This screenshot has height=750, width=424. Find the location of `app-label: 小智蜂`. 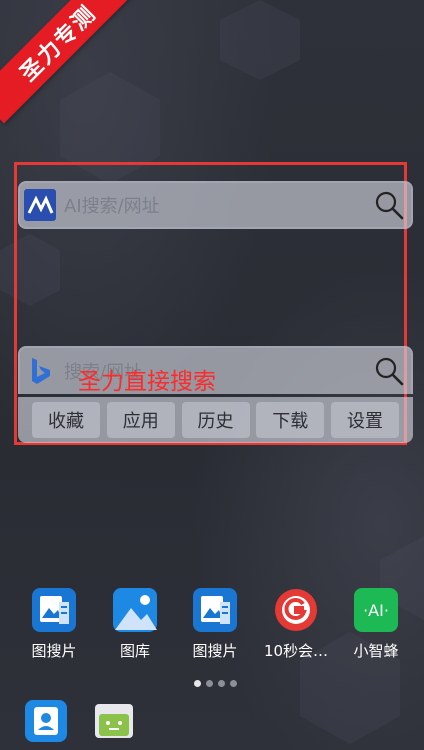

app-label: 小智蜂 is located at coordinates (376, 651).